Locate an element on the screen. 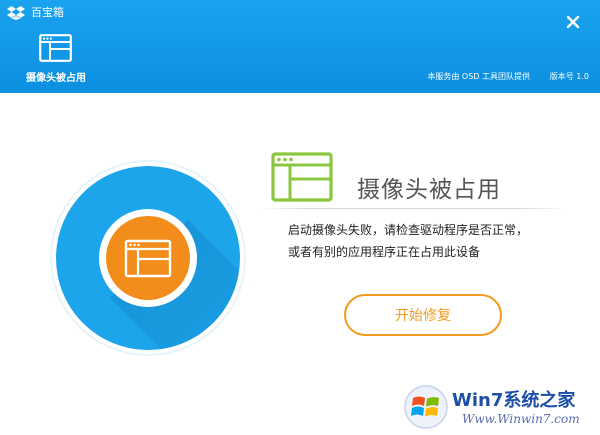 The image size is (600, 435). description-line: 启动摄像头失败，请检查驱动程序是否正常， is located at coordinates (408, 230).